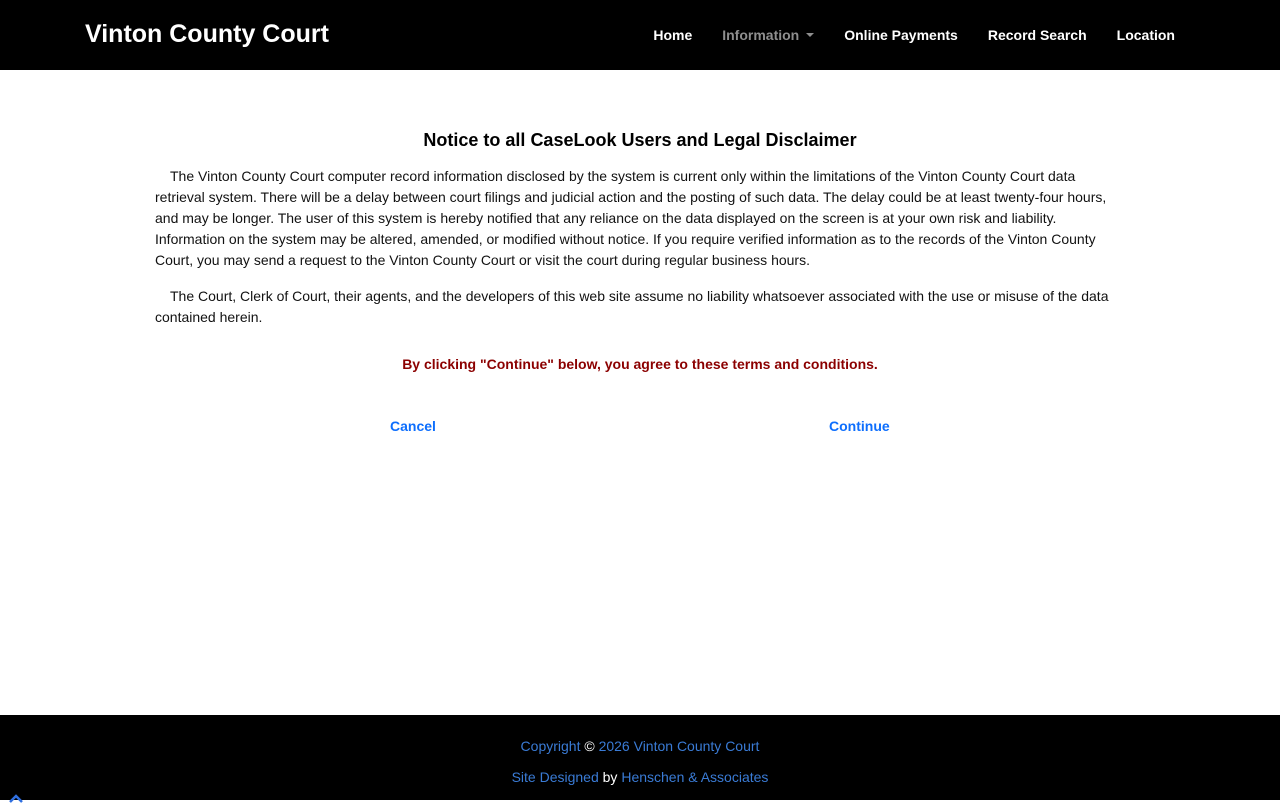 This screenshot has height=808, width=1280. I want to click on continue-link: Continue, so click(859, 426).